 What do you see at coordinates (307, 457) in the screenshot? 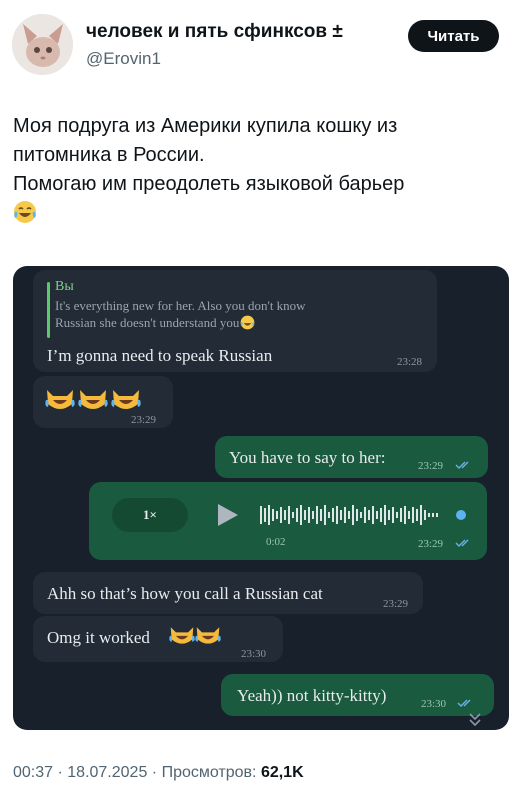
I see `message-text: You have to say to her:` at bounding box center [307, 457].